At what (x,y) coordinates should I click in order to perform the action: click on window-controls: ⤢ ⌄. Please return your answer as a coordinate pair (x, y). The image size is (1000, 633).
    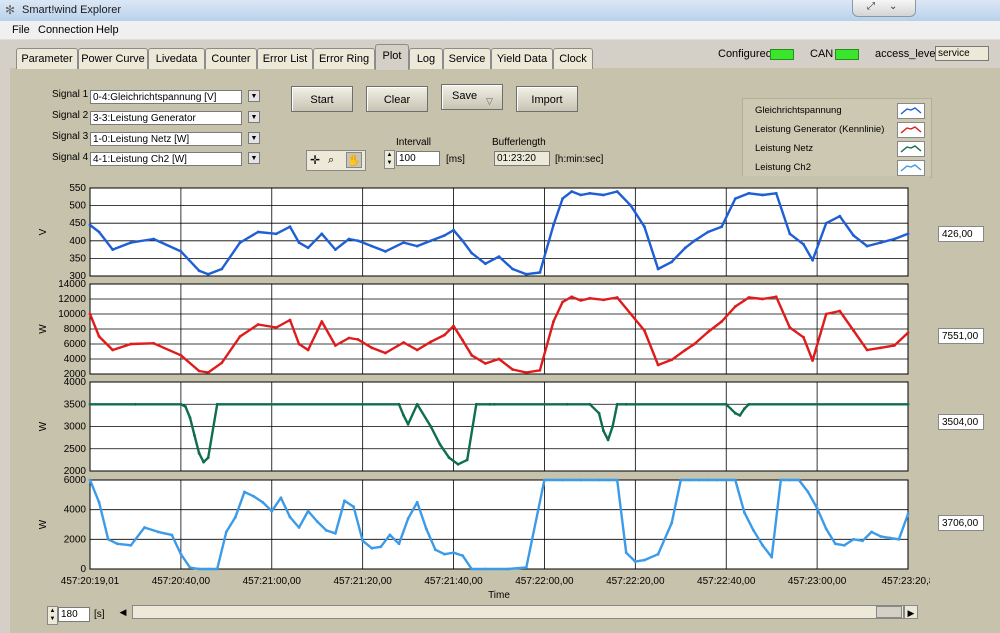
    Looking at the image, I should click on (884, 8).